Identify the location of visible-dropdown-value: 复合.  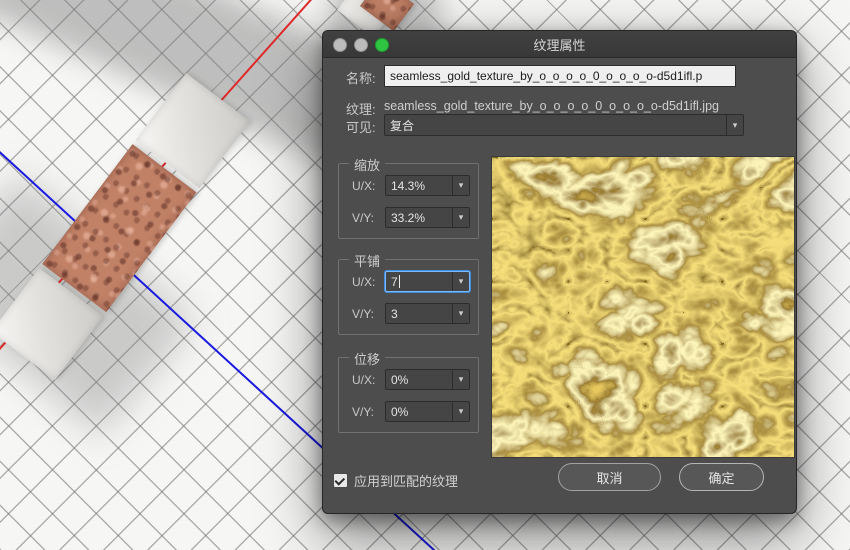
(555, 125).